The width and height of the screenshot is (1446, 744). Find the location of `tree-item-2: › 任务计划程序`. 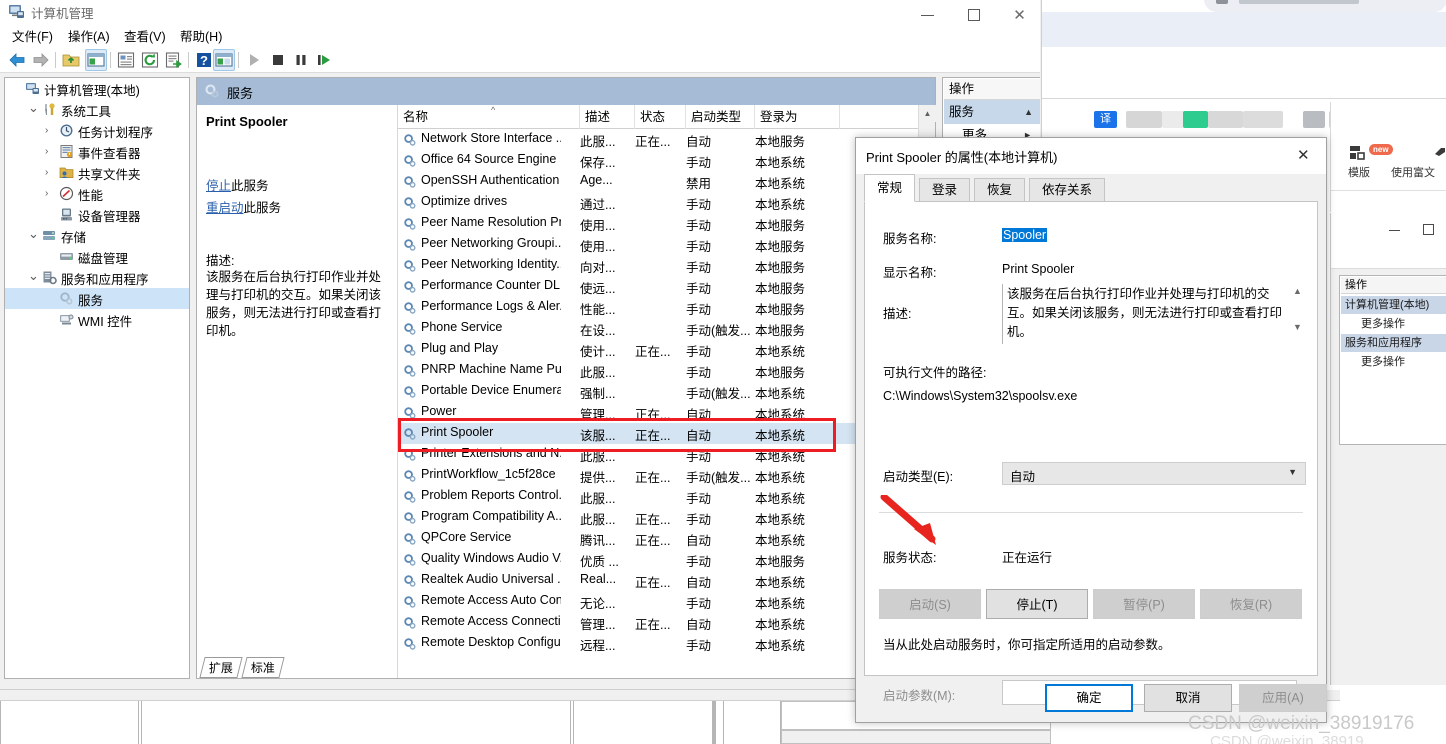

tree-item-2: › 任务计划程序 is located at coordinates (97, 130).